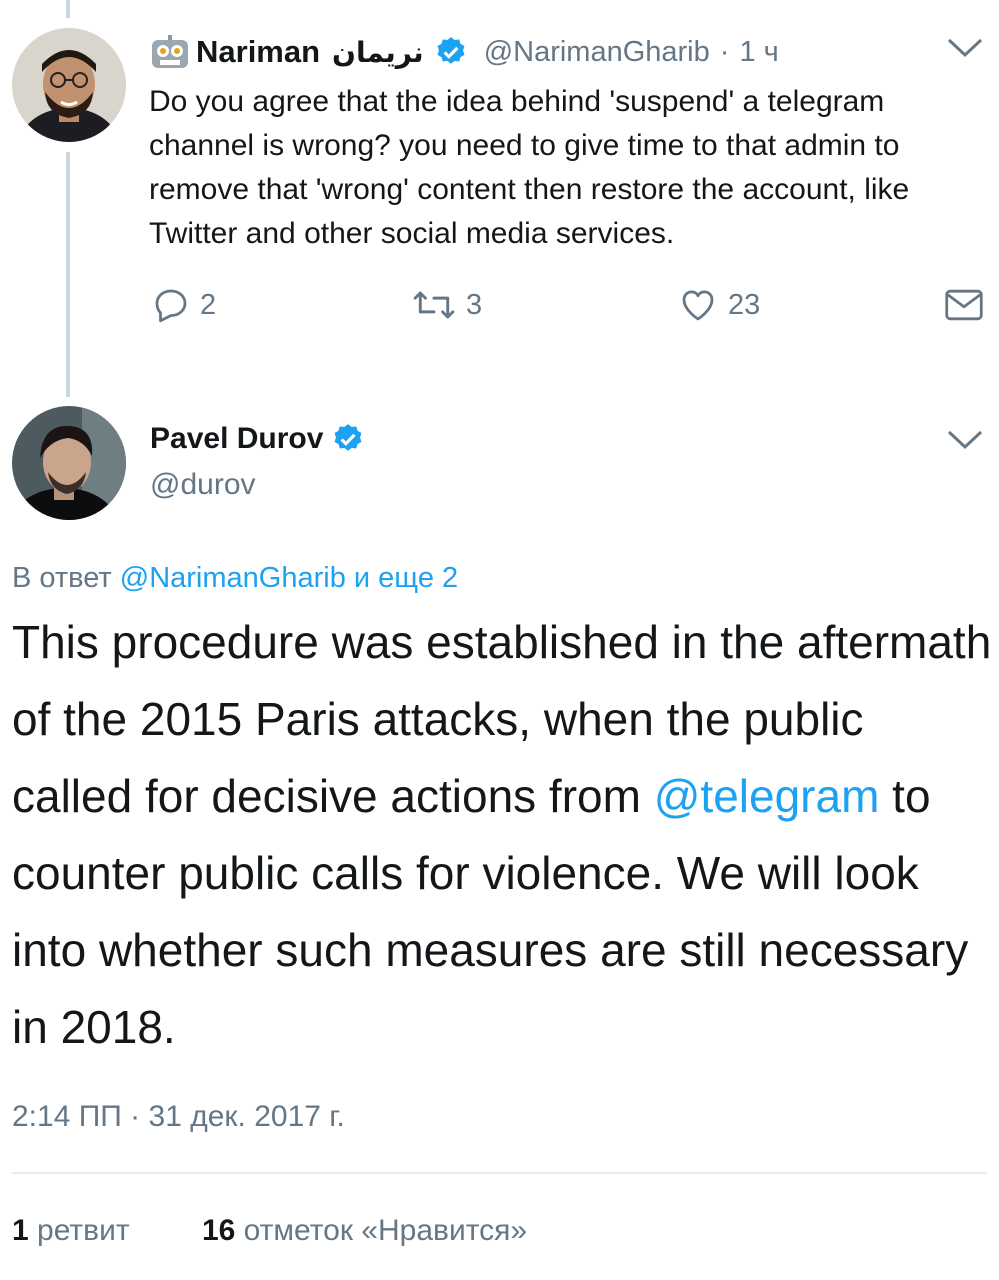 This screenshot has height=1280, width=999. What do you see at coordinates (171, 306) in the screenshot?
I see `reply-icon` at bounding box center [171, 306].